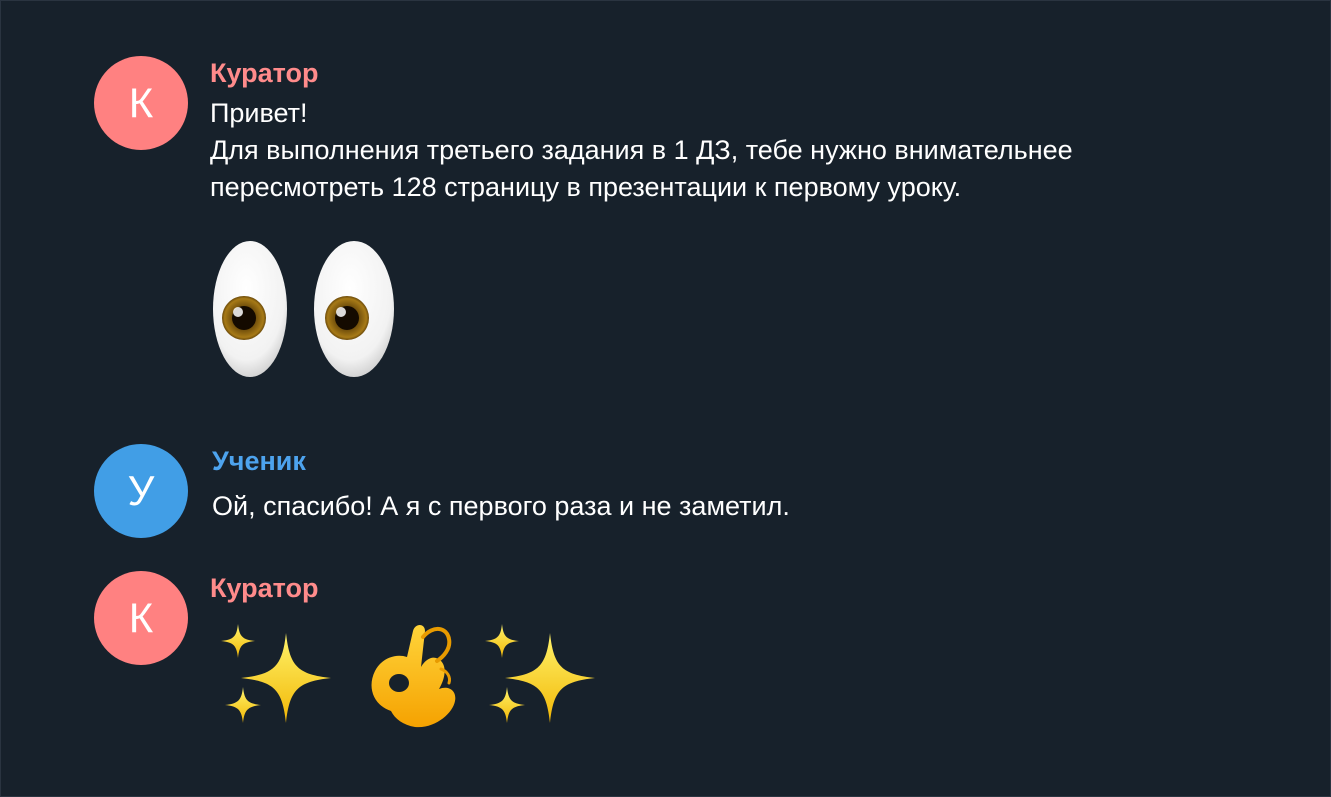 Image resolution: width=1331 pixels, height=797 pixels. I want to click on avatar-letter: У, so click(141, 490).